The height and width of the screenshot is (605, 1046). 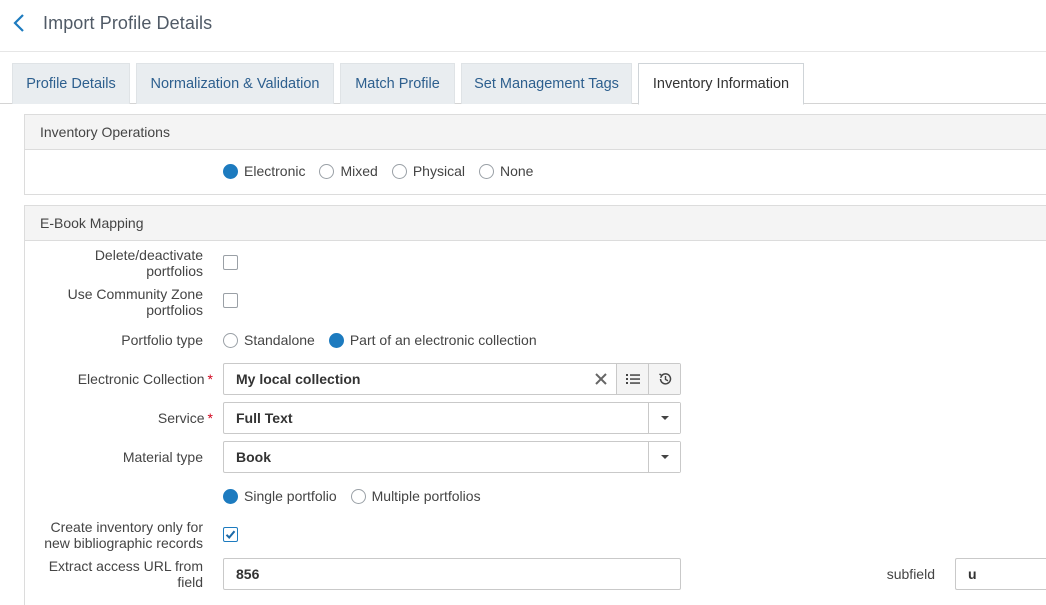 I want to click on chevron-left-icon, so click(x=20, y=23).